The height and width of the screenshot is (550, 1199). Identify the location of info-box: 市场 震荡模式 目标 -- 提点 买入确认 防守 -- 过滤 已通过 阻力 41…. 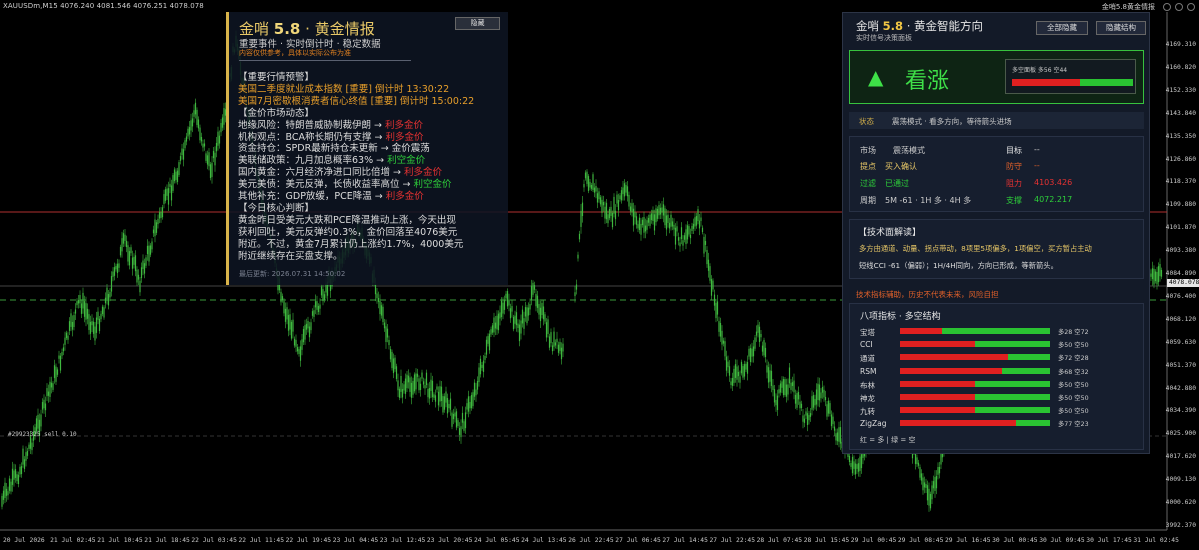
(996, 174).